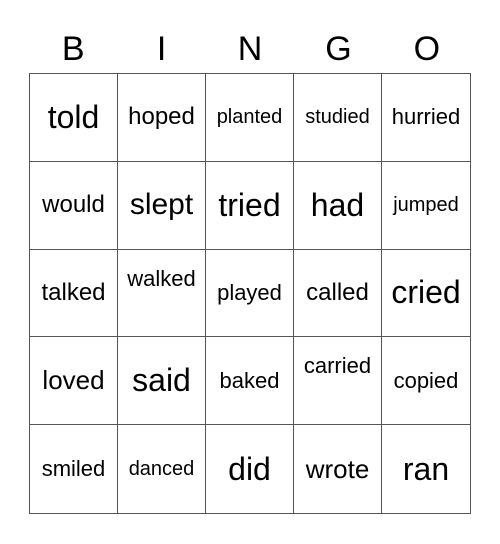  Describe the element at coordinates (73, 49) in the screenshot. I see `header-letter-b: B` at that location.